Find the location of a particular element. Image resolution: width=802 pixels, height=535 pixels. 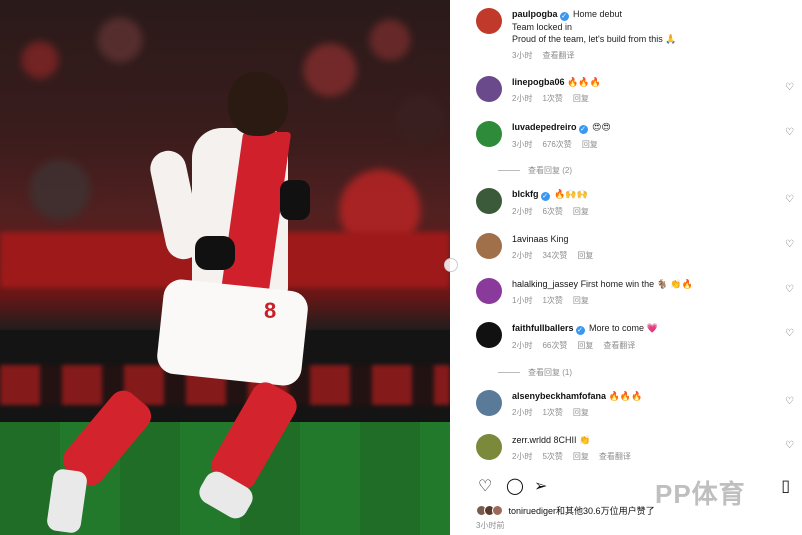

comment-text: King is located at coordinates (559, 239).